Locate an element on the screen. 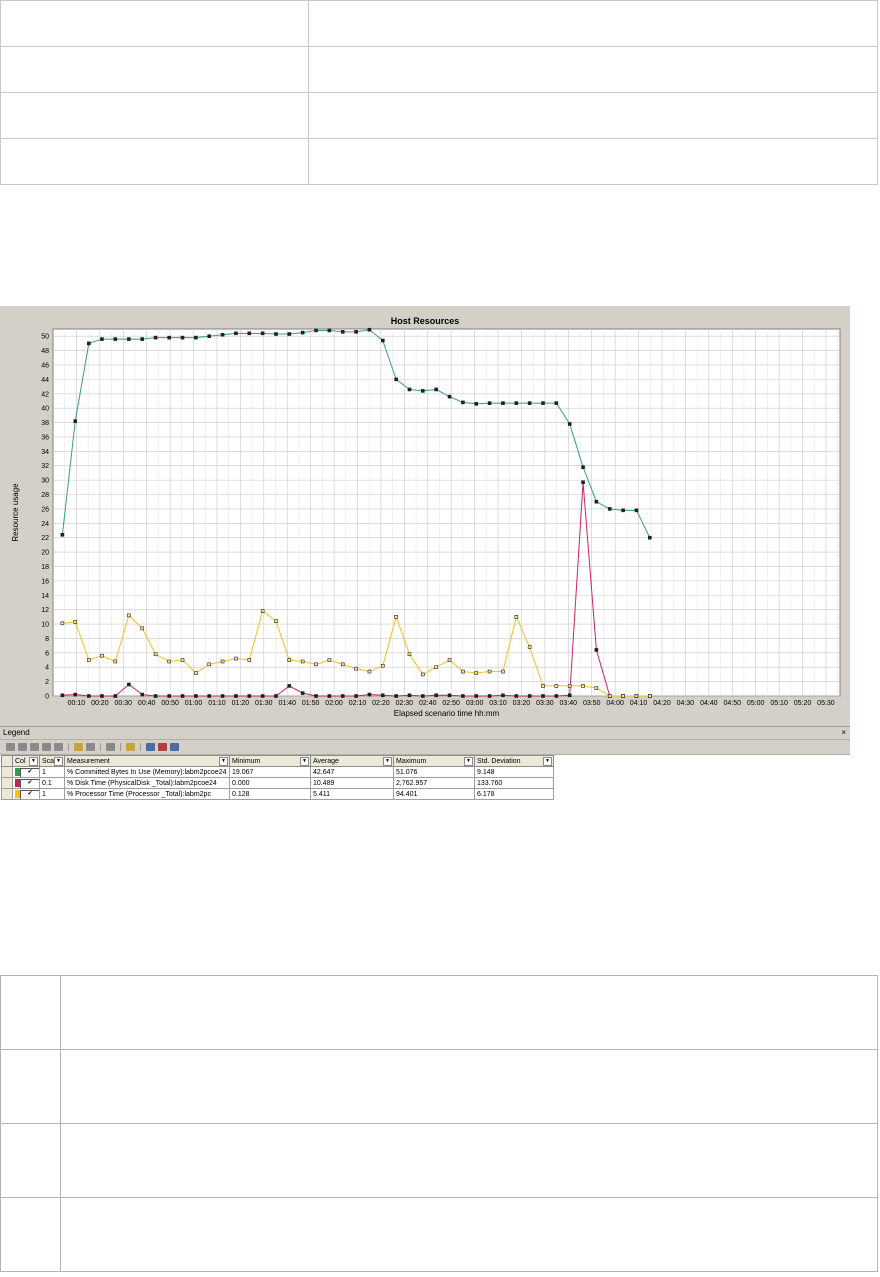  y-tick-label: 48 is located at coordinates (45, 351).